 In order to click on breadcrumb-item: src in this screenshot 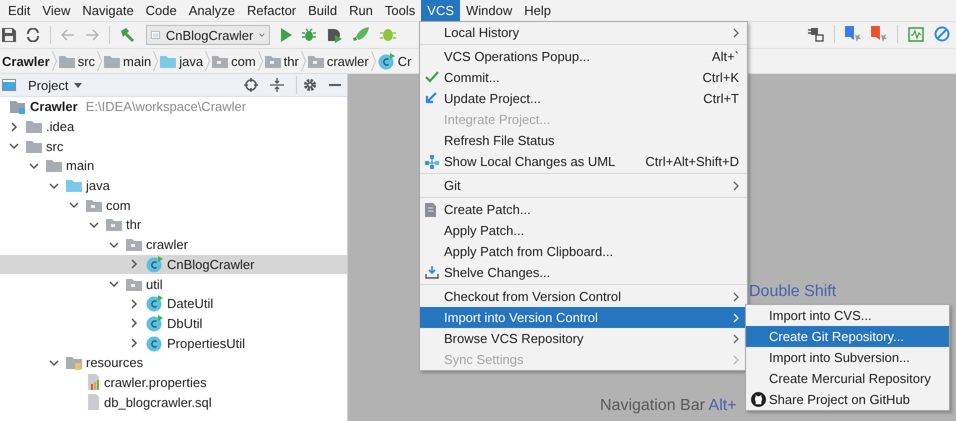, I will do `click(77, 61)`.